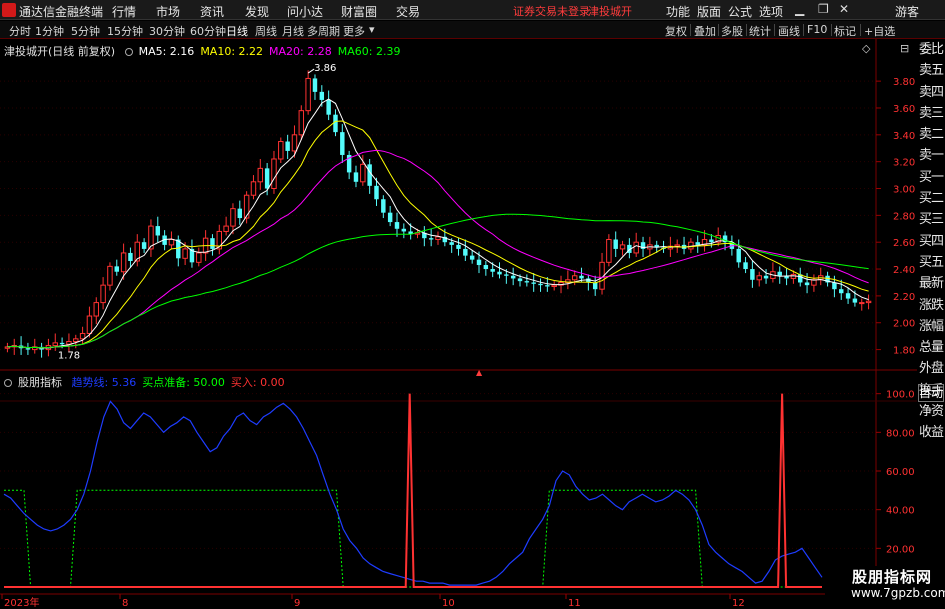 The width and height of the screenshot is (945, 609). What do you see at coordinates (21, 602) in the screenshot?
I see `x-tick-label: 2023年` at bounding box center [21, 602].